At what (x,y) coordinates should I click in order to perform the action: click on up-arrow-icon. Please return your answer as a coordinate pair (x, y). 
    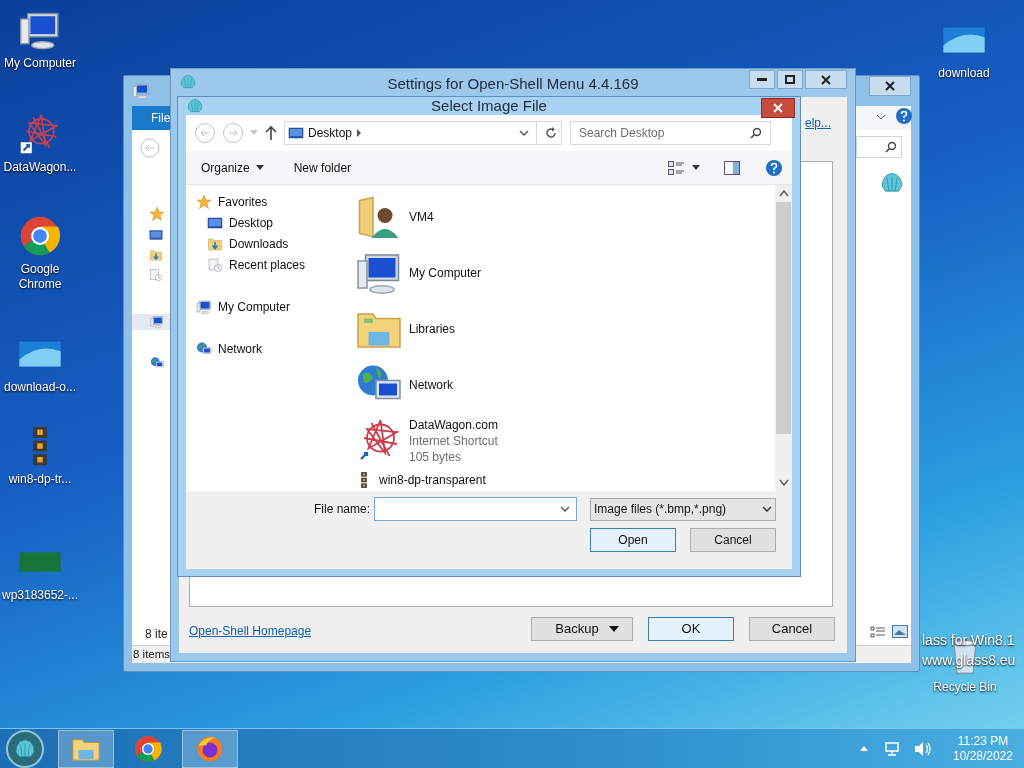
    Looking at the image, I should click on (271, 133).